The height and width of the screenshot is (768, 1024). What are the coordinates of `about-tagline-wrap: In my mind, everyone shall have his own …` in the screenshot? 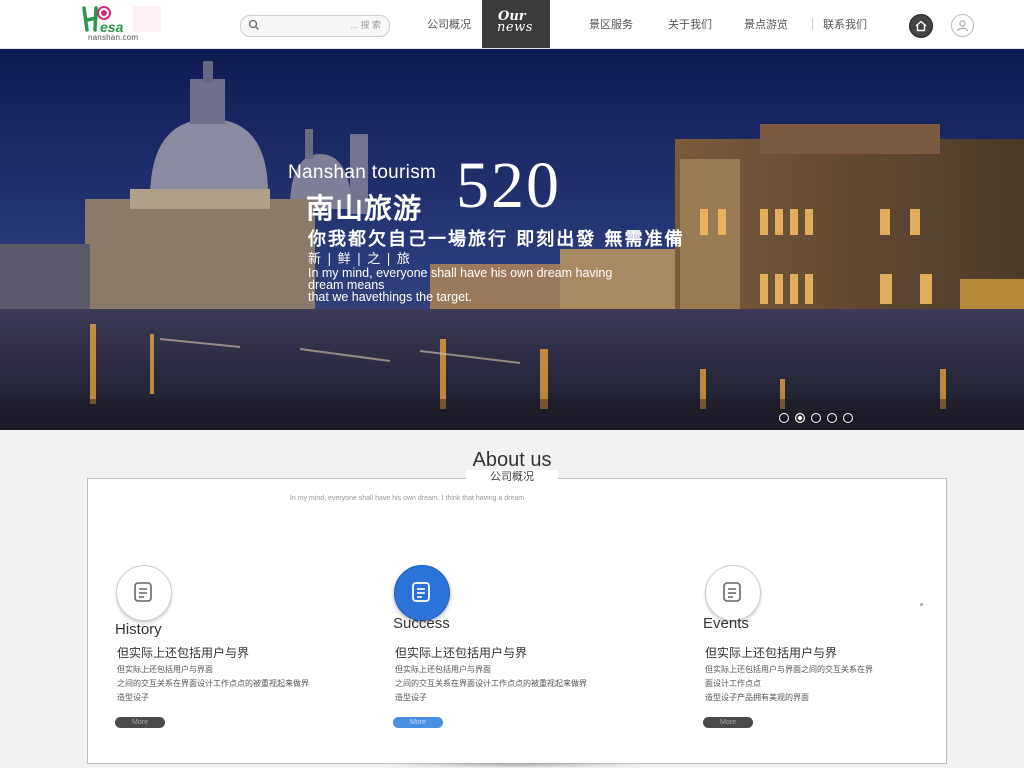 It's located at (517, 498).